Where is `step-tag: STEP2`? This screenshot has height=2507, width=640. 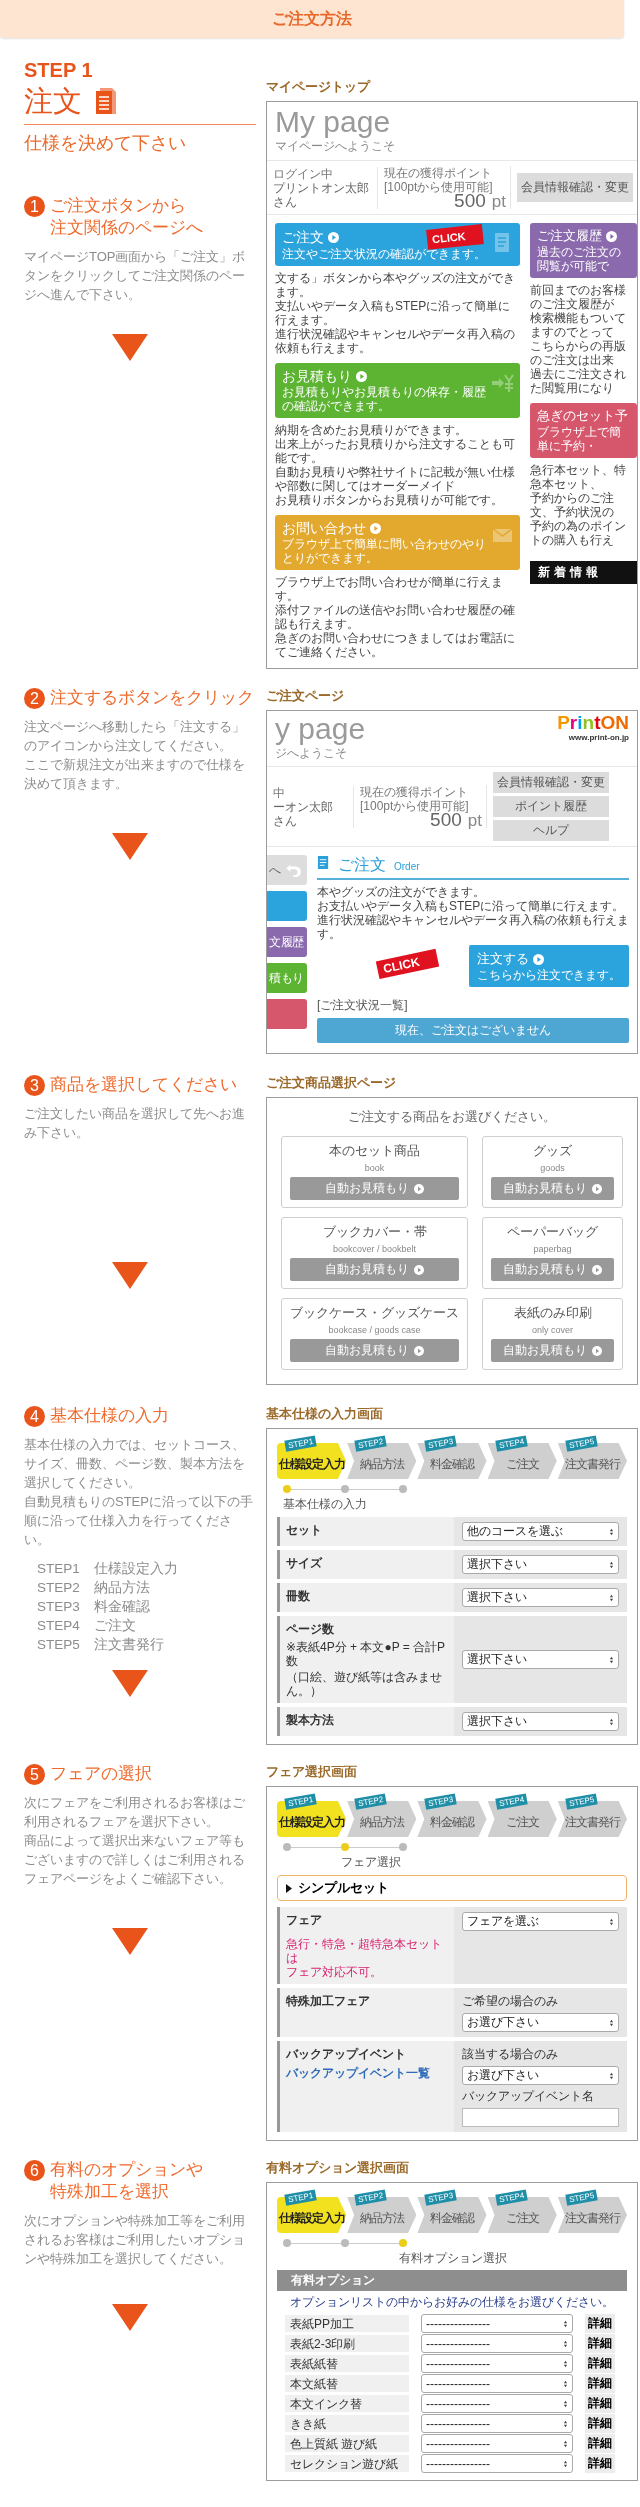 step-tag: STEP2 is located at coordinates (371, 1443).